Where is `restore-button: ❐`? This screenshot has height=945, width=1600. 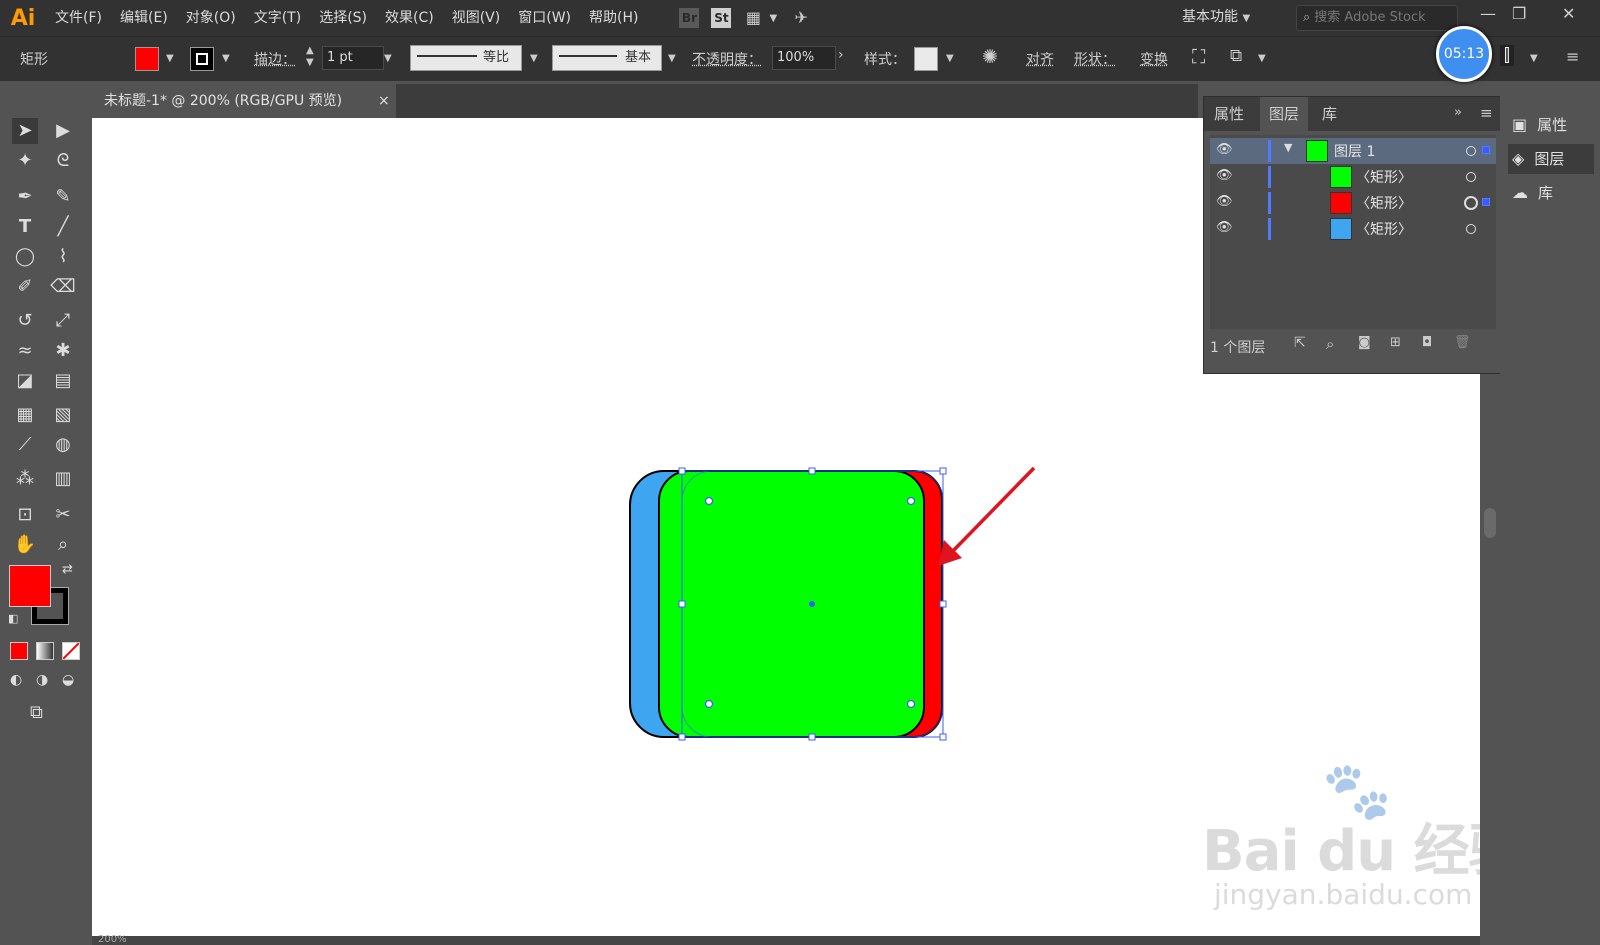
restore-button: ❐ is located at coordinates (1519, 13).